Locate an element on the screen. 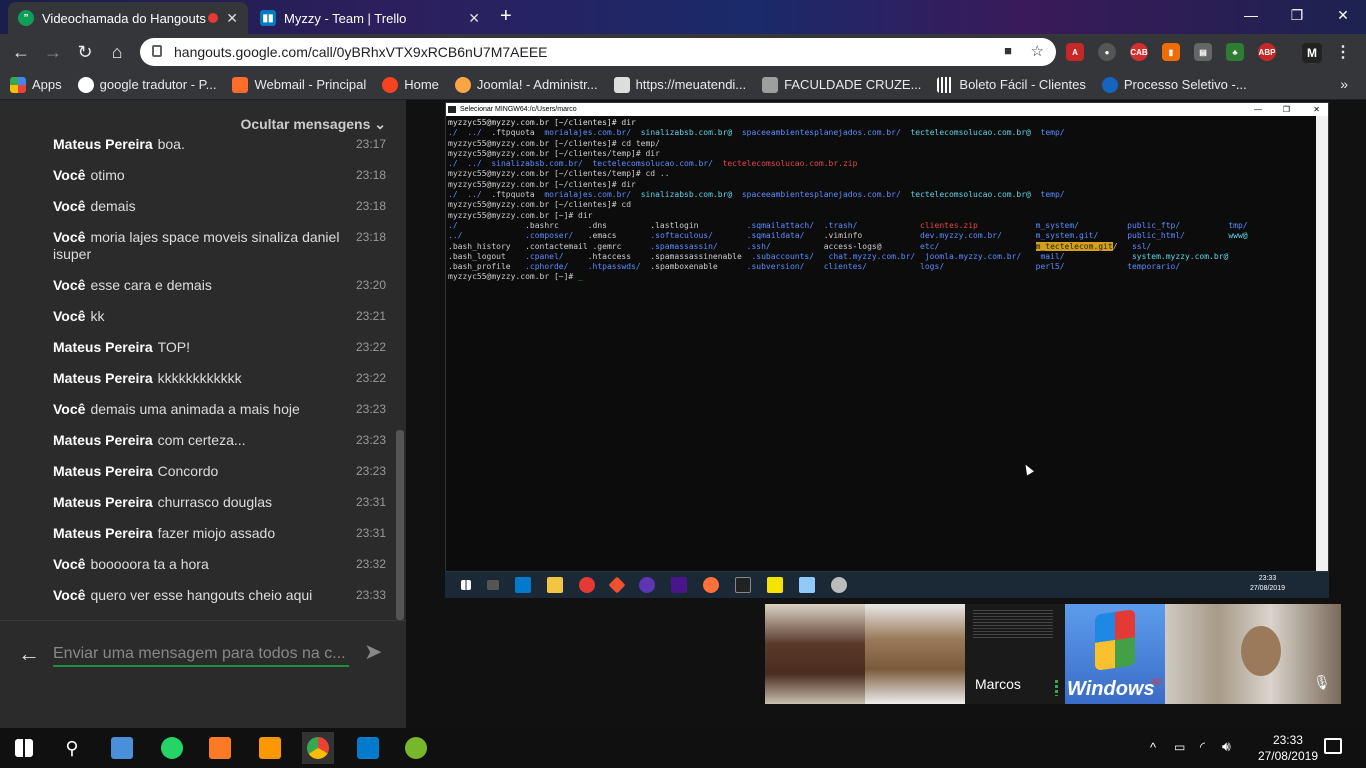 Image resolution: width=1366 pixels, height=768 pixels. adblock-icon: ABP is located at coordinates (1267, 52).